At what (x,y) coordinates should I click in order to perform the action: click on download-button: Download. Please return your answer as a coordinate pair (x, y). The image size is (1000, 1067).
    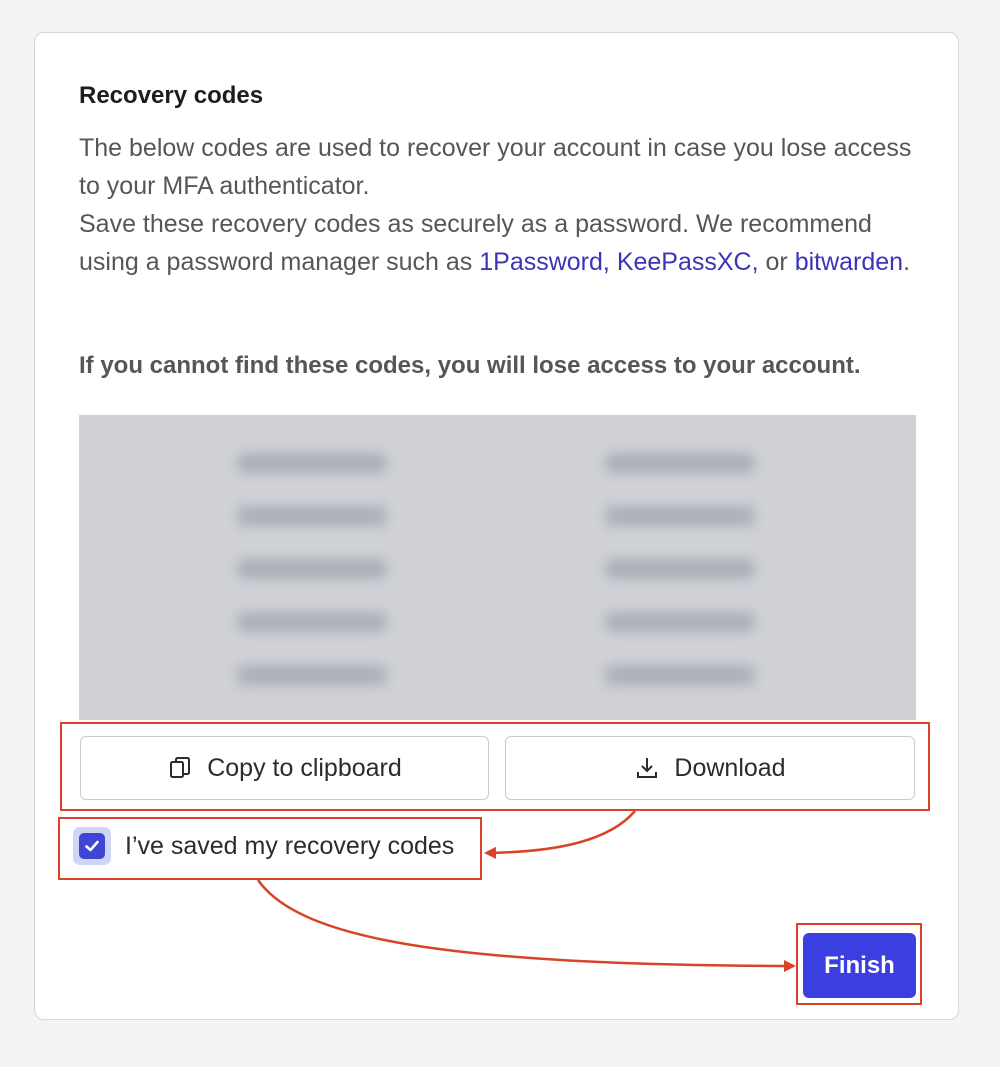
    Looking at the image, I should click on (710, 768).